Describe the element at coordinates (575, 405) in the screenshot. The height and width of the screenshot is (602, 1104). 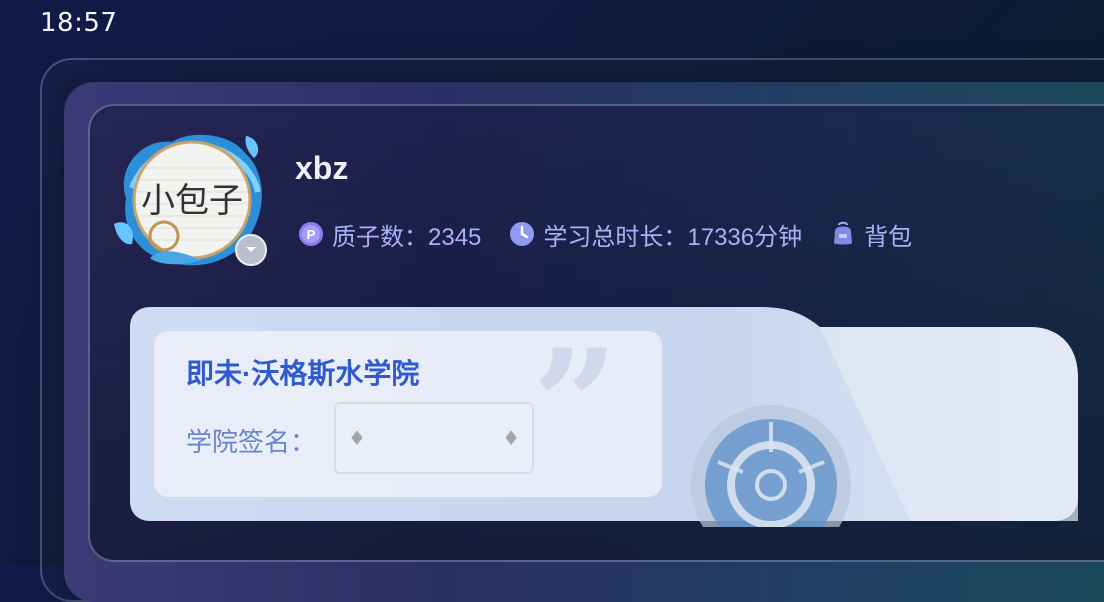
I see `quote-mark-icon: ”` at that location.